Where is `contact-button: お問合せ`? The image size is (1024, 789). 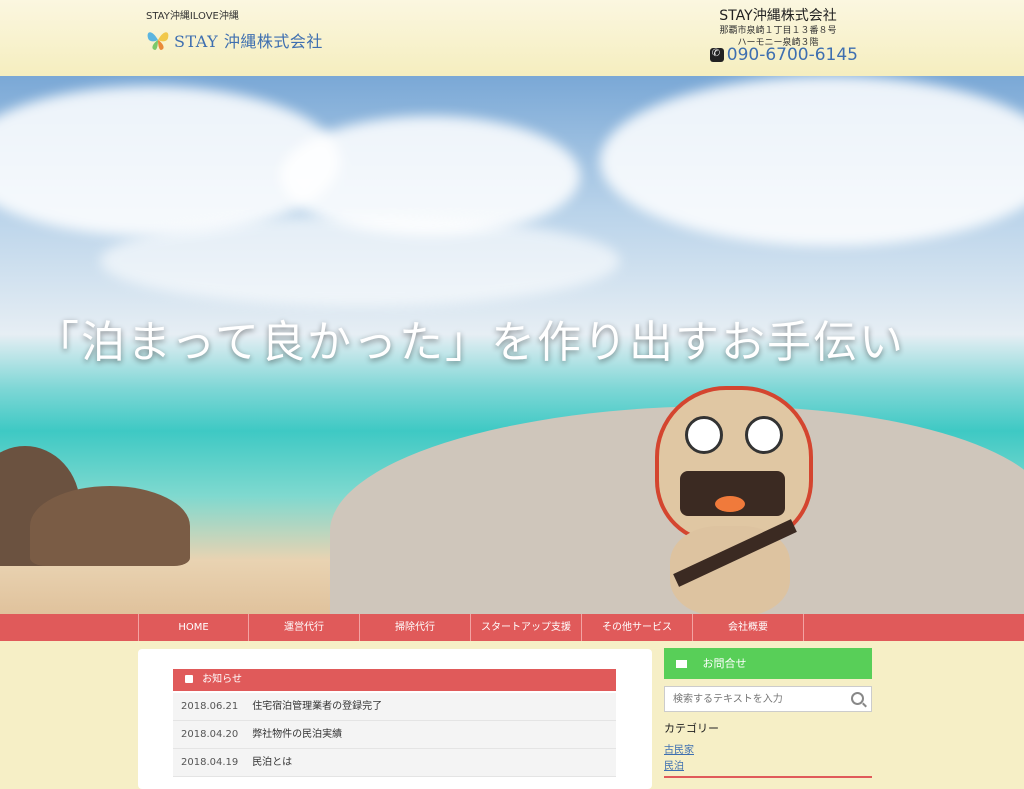 contact-button: お問合せ is located at coordinates (768, 663).